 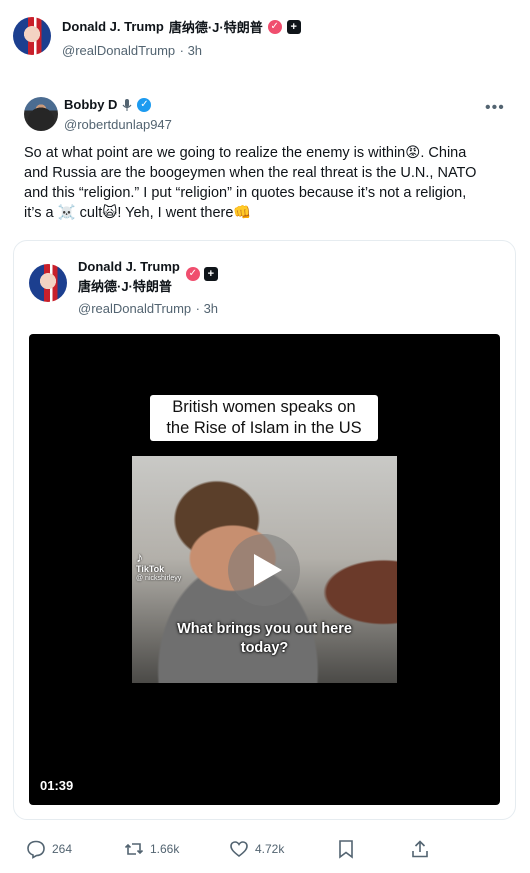 What do you see at coordinates (216, 26) in the screenshot?
I see `author-name-cn: 唐纳德·J·特朗普` at bounding box center [216, 26].